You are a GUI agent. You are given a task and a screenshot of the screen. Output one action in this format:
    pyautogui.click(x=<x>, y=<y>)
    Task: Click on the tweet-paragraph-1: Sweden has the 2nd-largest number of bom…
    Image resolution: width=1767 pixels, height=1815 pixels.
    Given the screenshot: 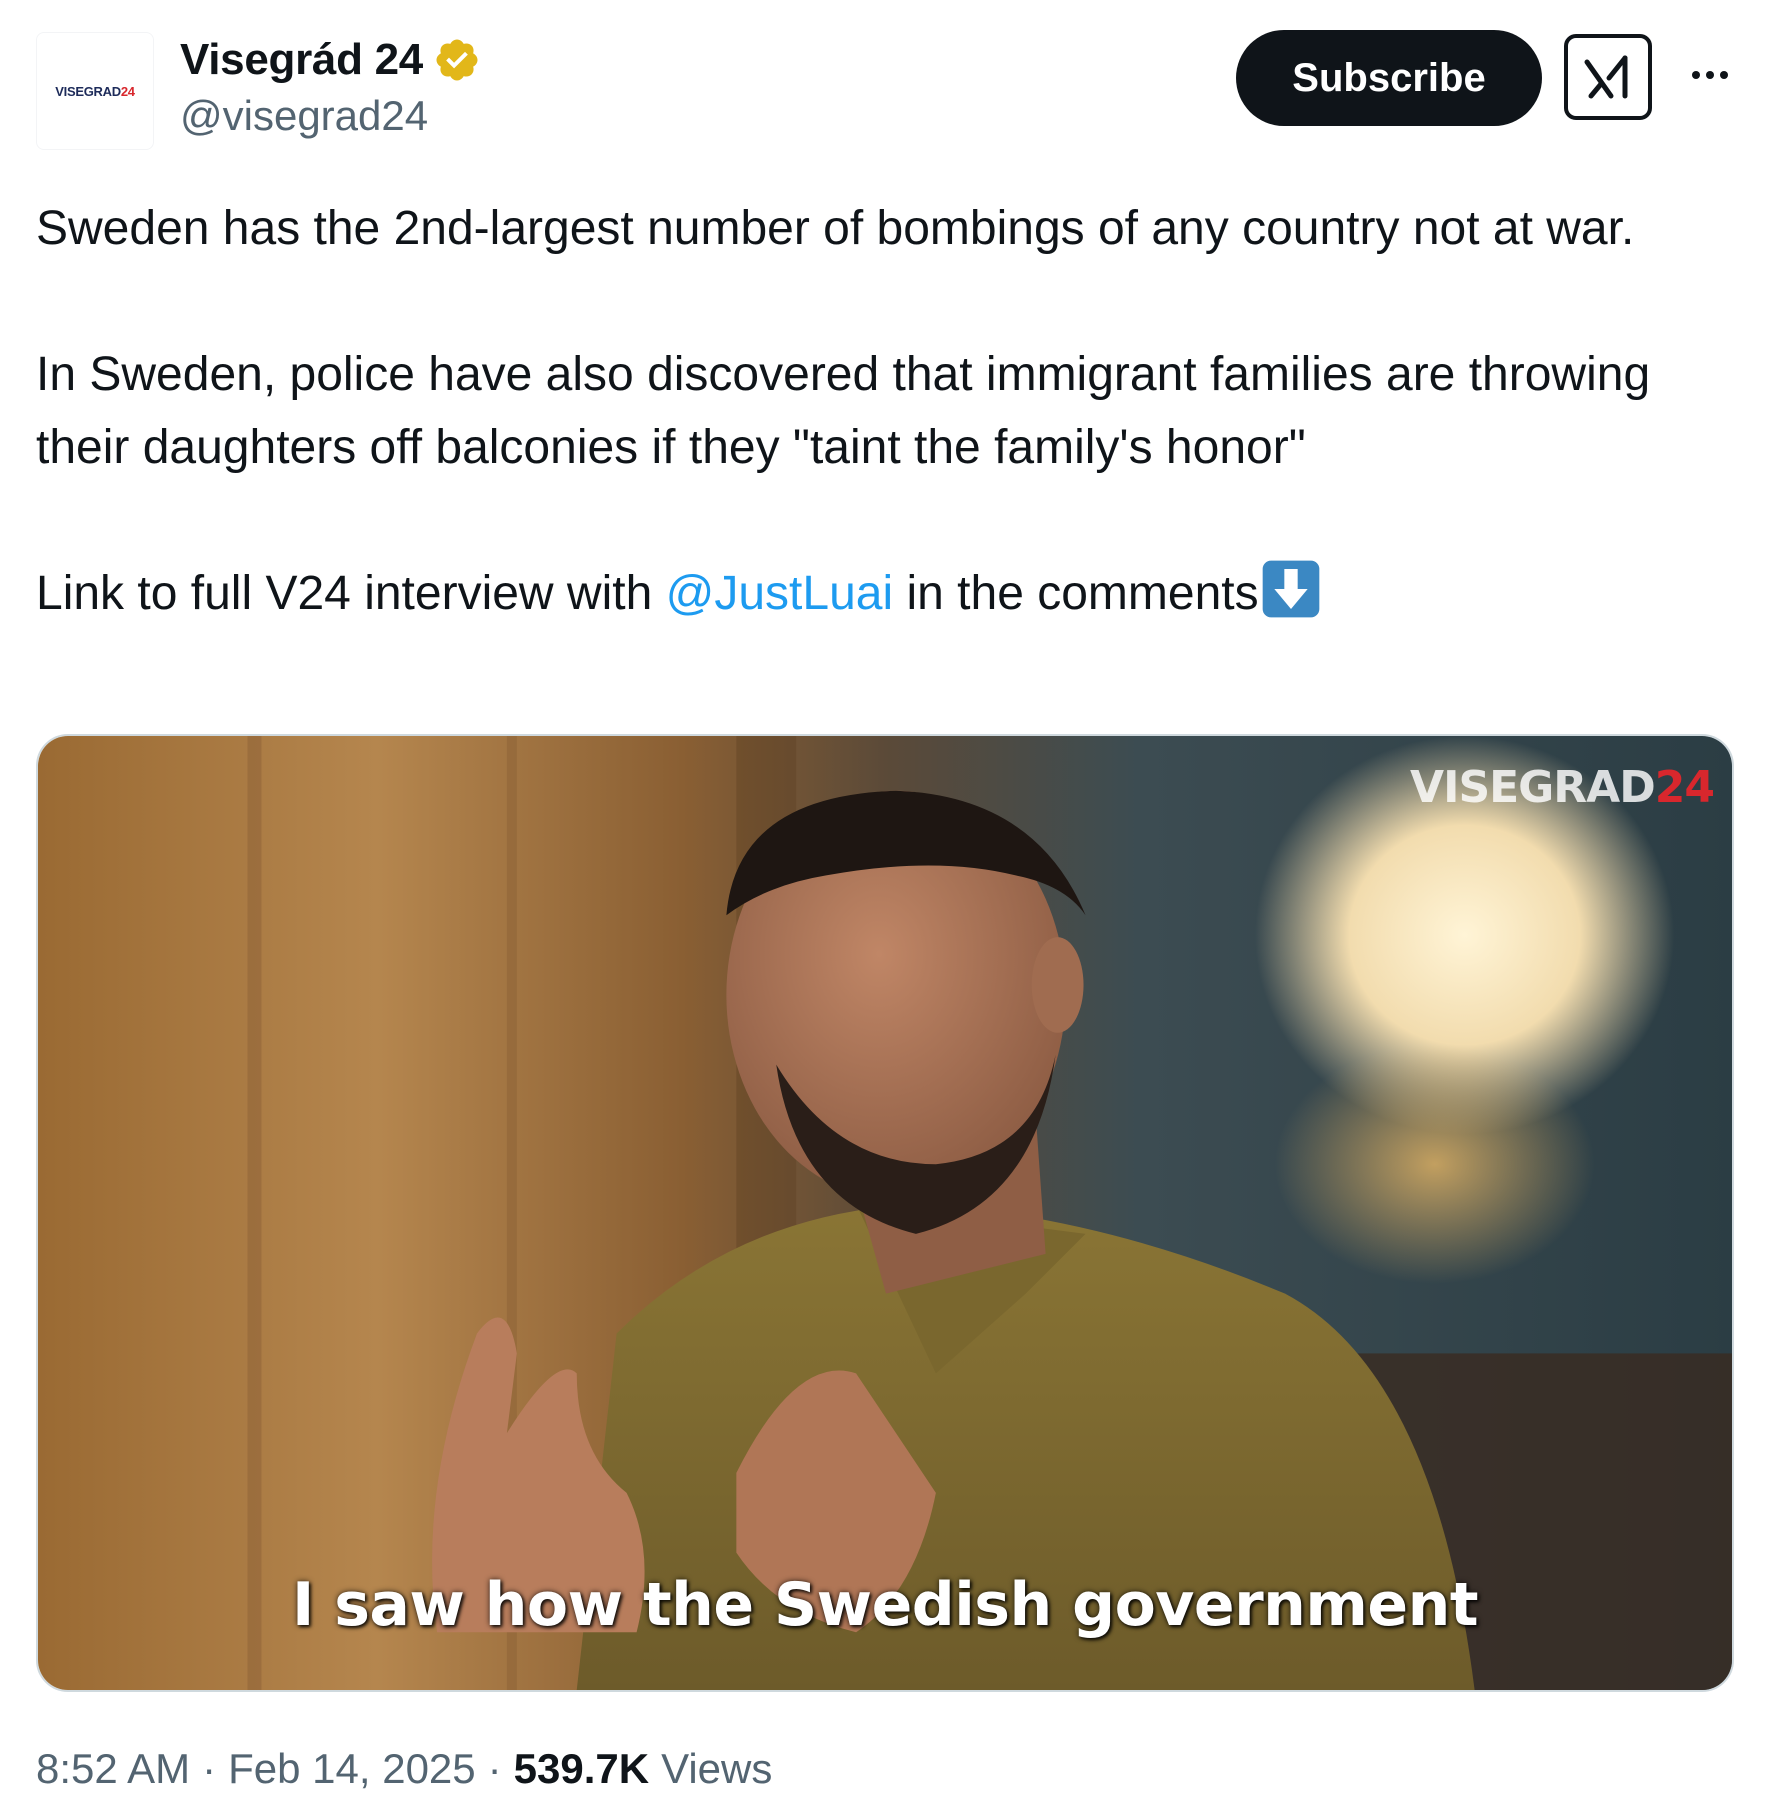 What is the action you would take?
    pyautogui.click(x=835, y=228)
    